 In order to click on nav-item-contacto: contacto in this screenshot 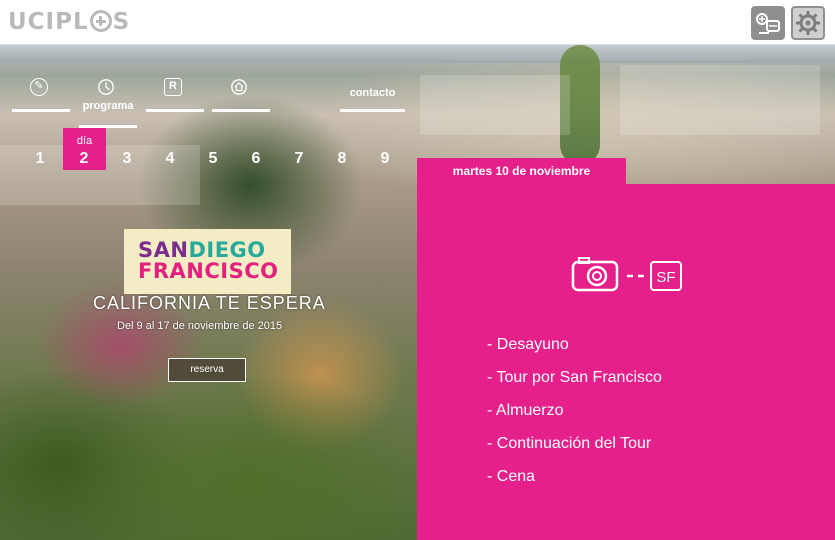, I will do `click(372, 95)`.